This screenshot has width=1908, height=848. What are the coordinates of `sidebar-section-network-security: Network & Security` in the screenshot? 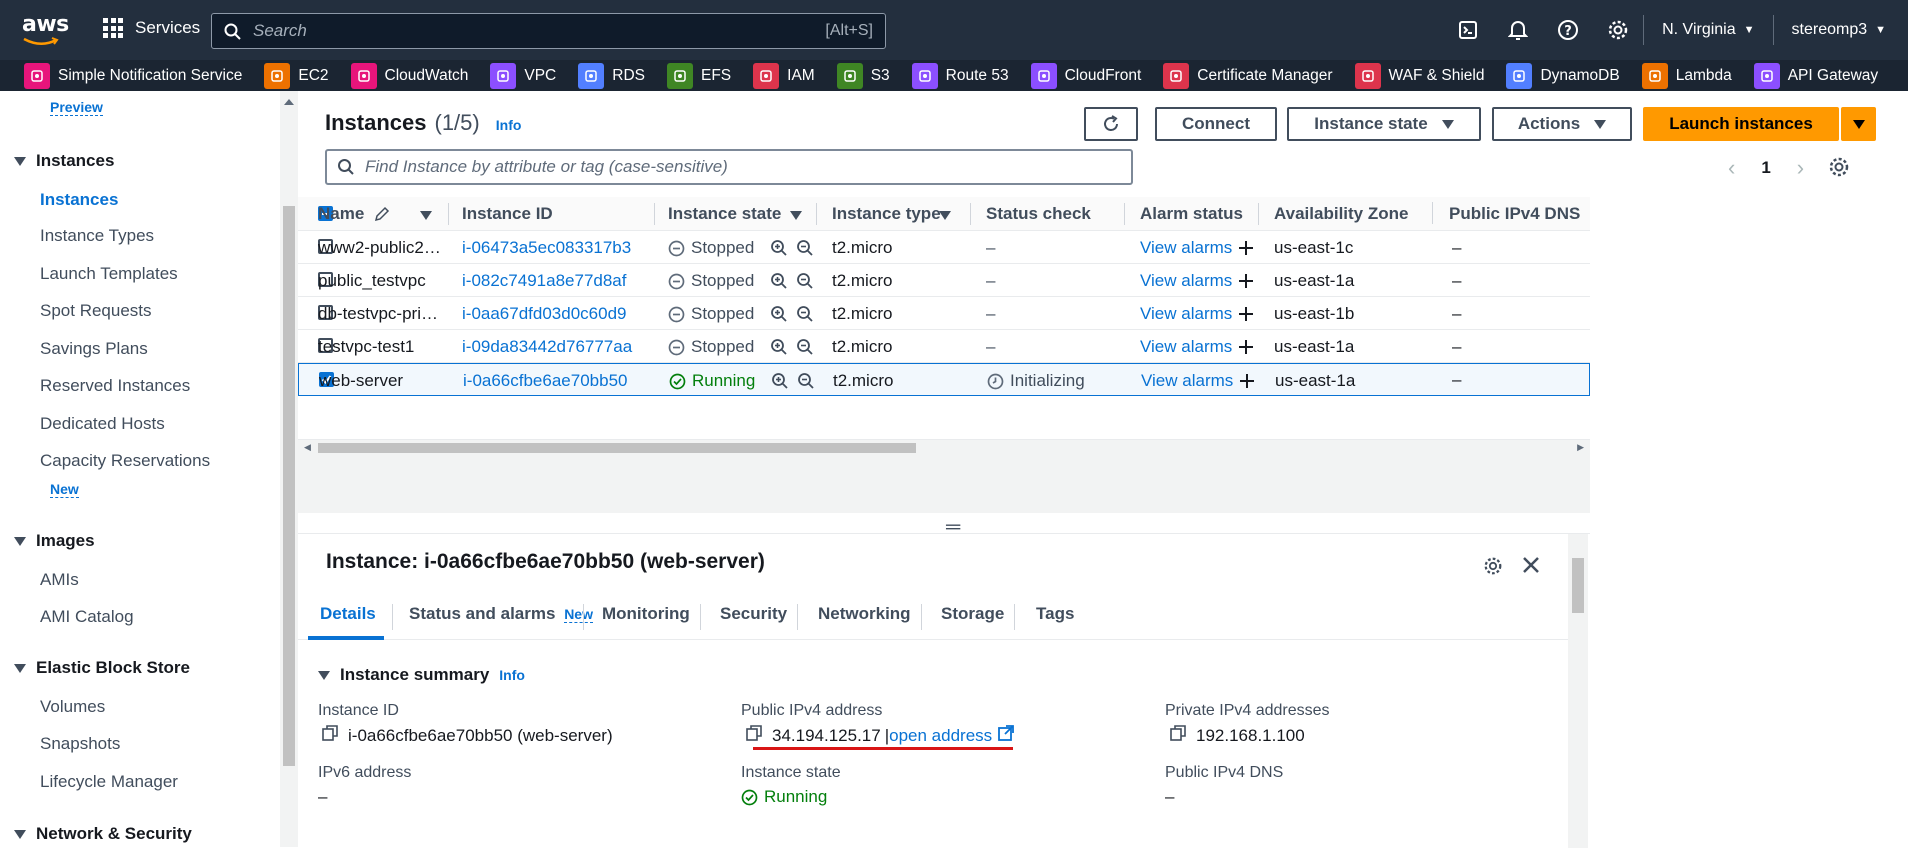 It's located at (103, 834).